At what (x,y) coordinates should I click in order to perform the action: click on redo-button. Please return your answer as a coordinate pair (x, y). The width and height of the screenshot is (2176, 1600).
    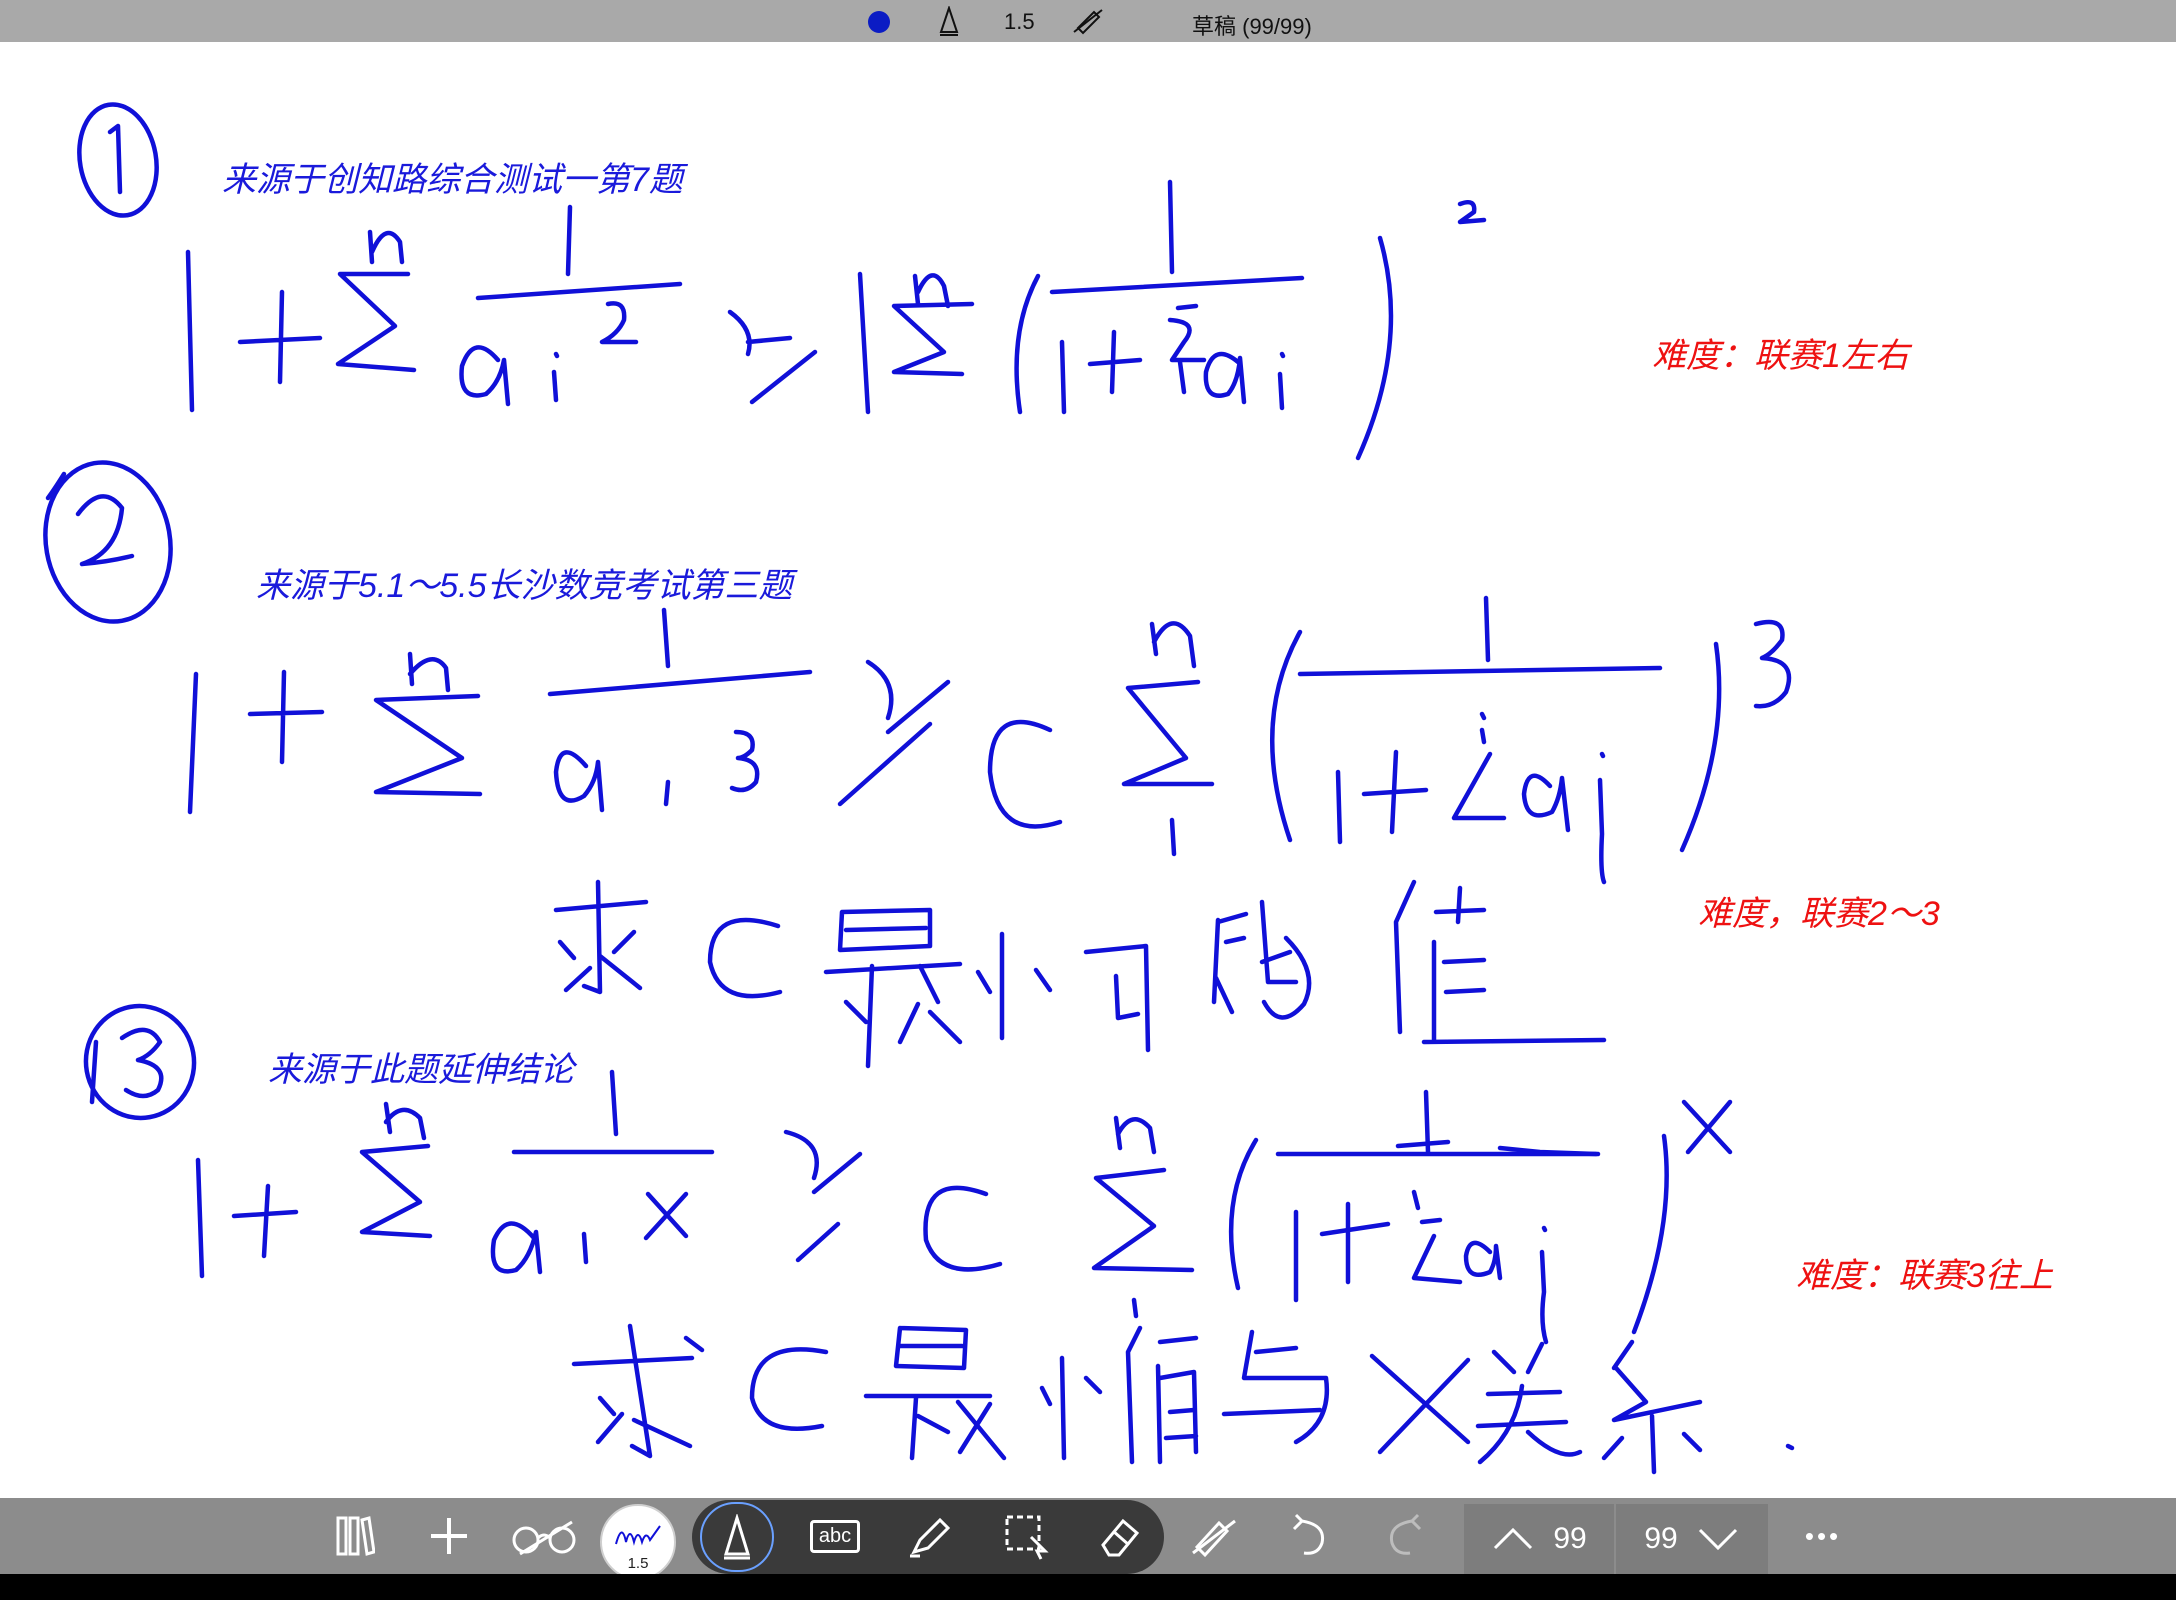
    Looking at the image, I should click on (1404, 1536).